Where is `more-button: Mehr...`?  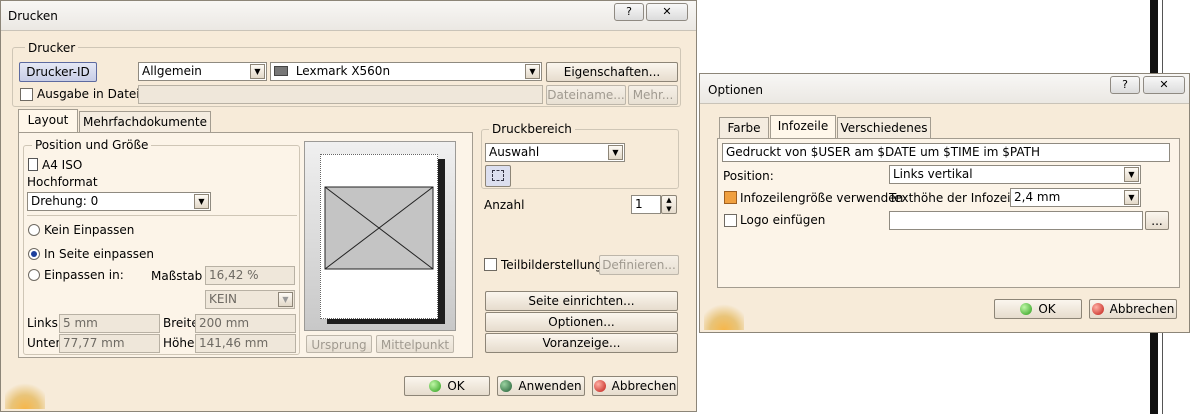 more-button: Mehr... is located at coordinates (653, 95).